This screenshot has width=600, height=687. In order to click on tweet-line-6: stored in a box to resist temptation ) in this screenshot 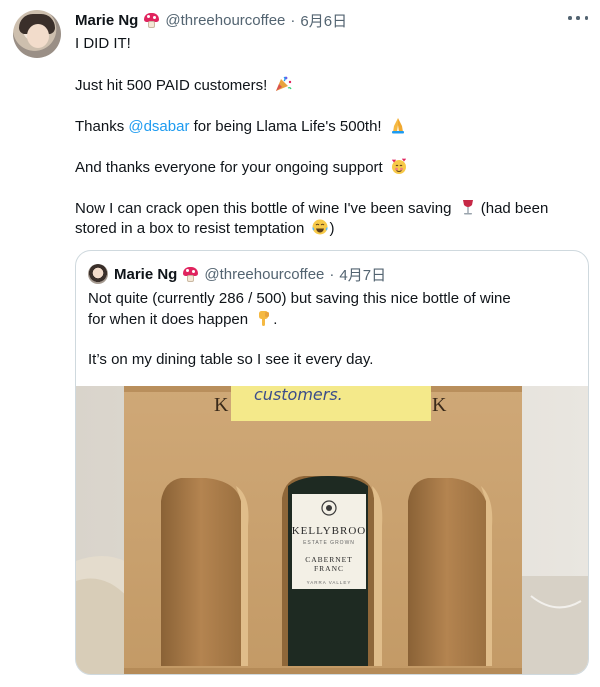, I will do `click(332, 228)`.